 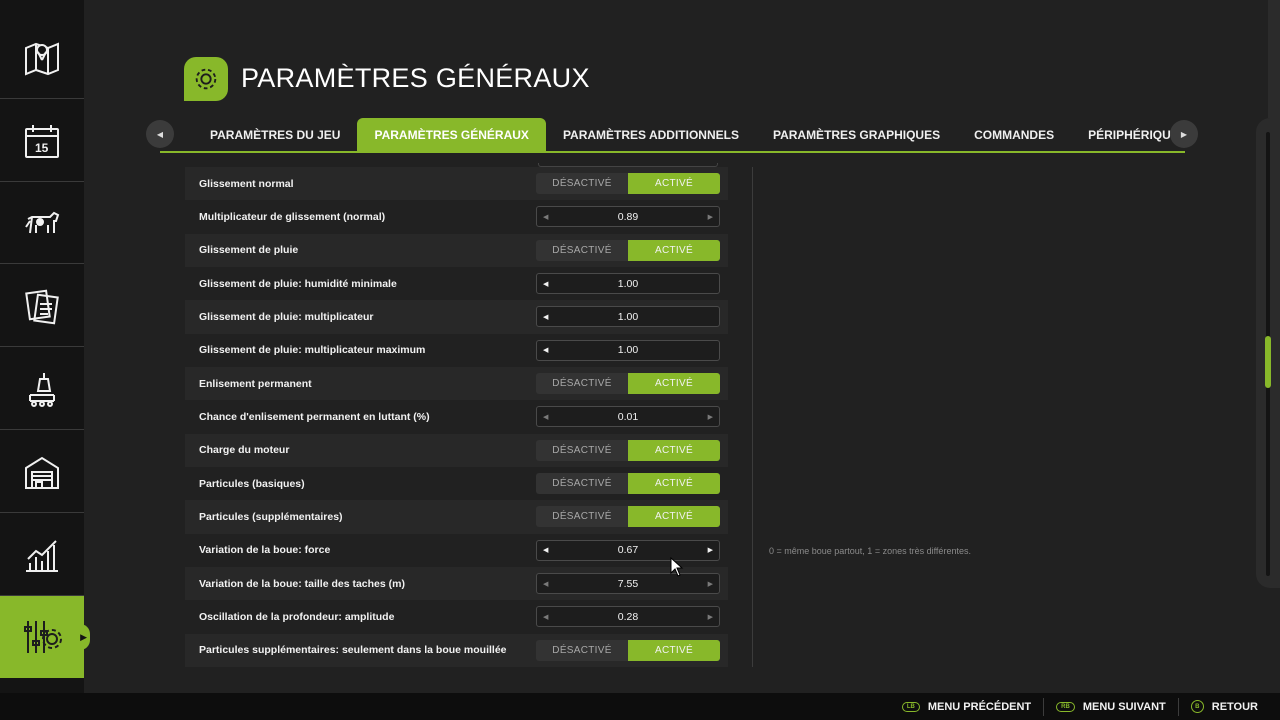 What do you see at coordinates (42, 58) in the screenshot?
I see `sidebar-item-map` at bounding box center [42, 58].